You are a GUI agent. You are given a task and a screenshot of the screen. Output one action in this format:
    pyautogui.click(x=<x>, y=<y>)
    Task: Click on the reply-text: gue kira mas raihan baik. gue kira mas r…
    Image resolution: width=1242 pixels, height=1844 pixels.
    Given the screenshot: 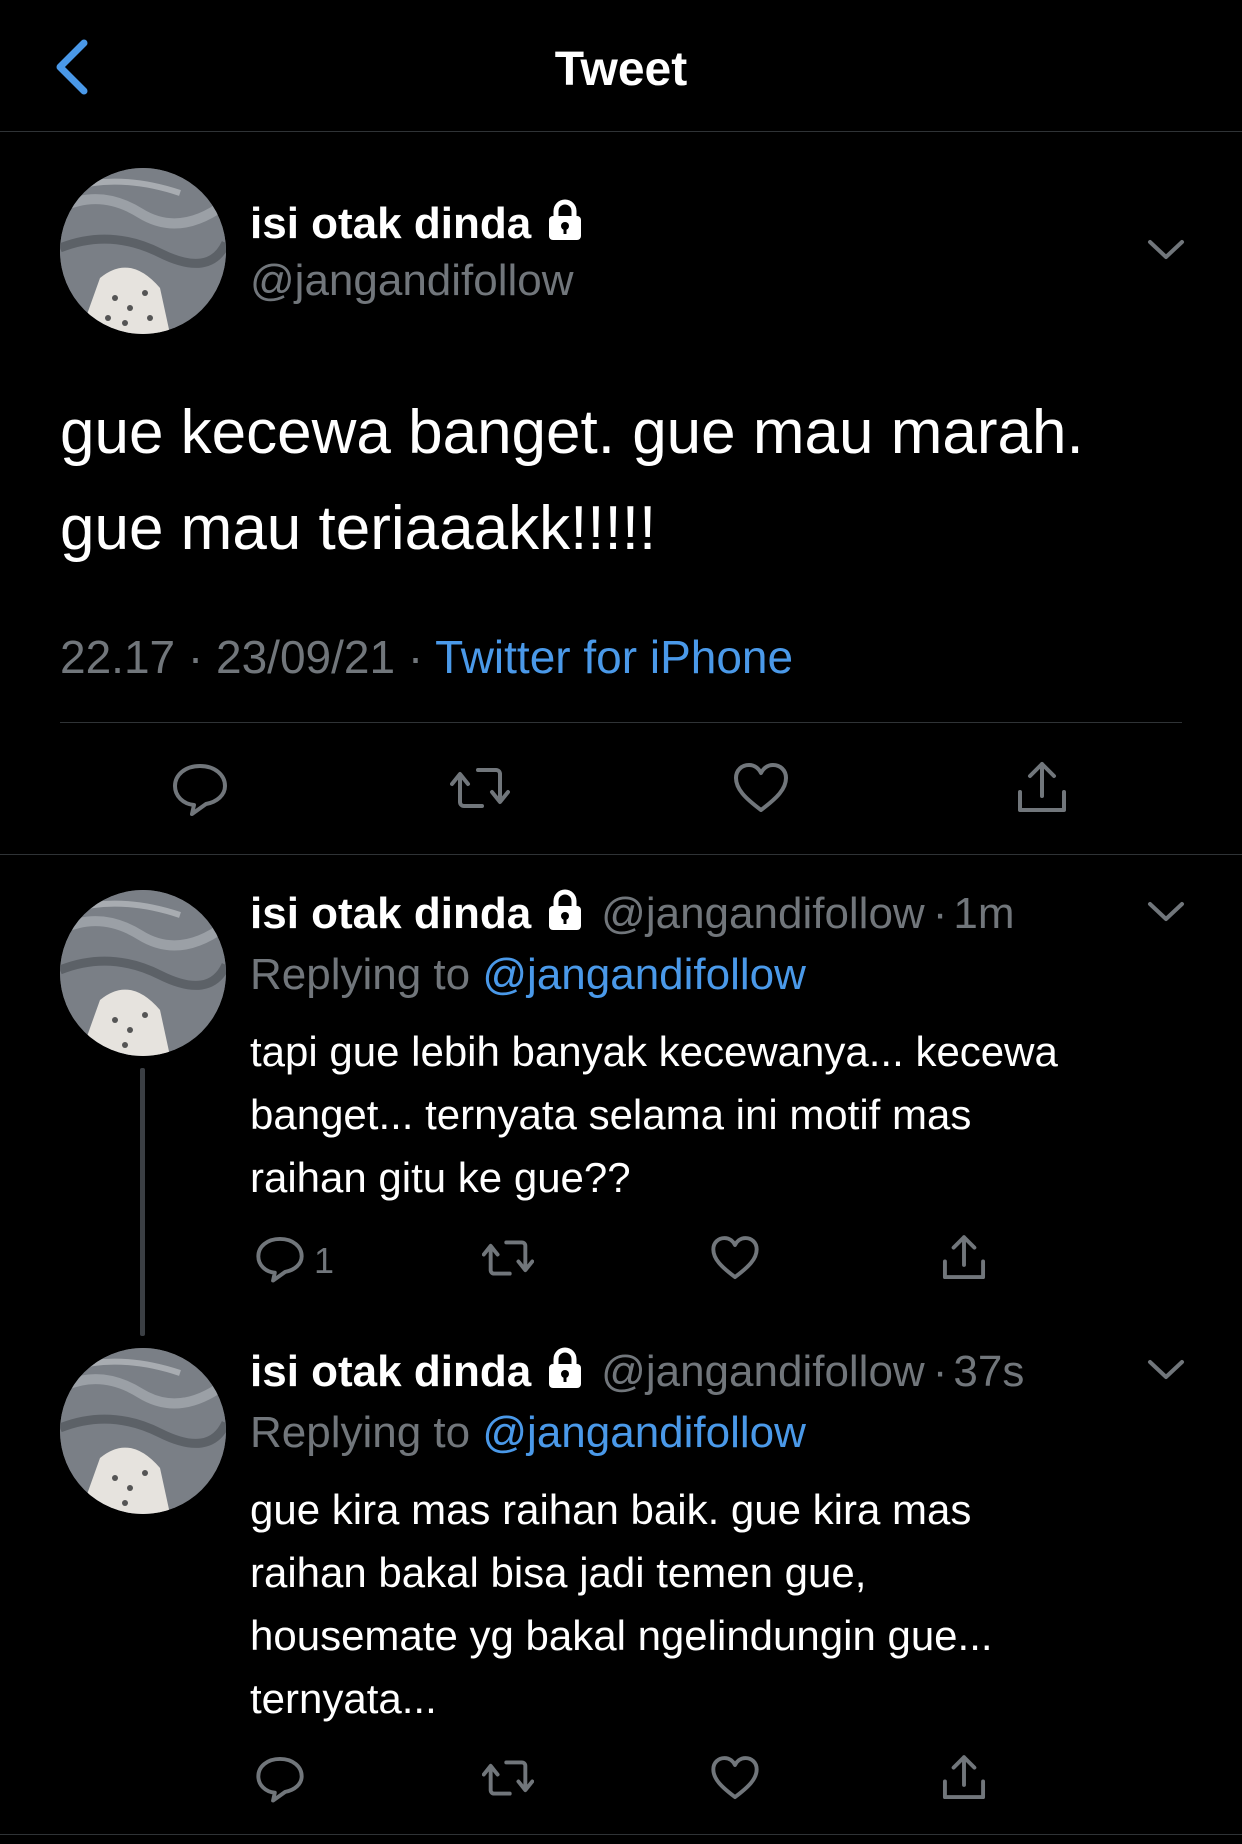 What is the action you would take?
    pyautogui.click(x=730, y=1604)
    